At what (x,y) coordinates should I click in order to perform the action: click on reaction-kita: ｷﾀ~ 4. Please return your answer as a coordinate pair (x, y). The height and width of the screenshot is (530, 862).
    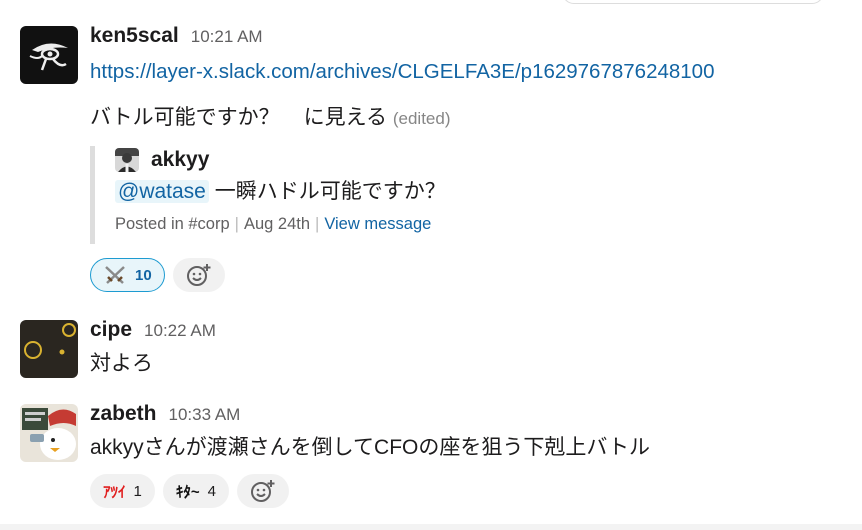
    Looking at the image, I should click on (195, 491).